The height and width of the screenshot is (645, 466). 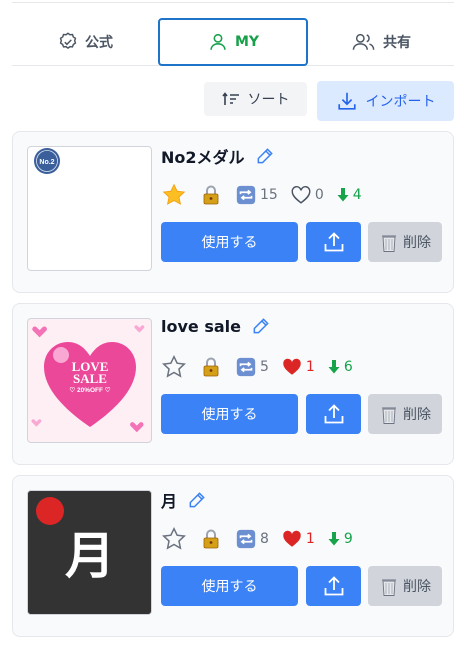 What do you see at coordinates (264, 539) in the screenshot?
I see `repeat-count-value: 8` at bounding box center [264, 539].